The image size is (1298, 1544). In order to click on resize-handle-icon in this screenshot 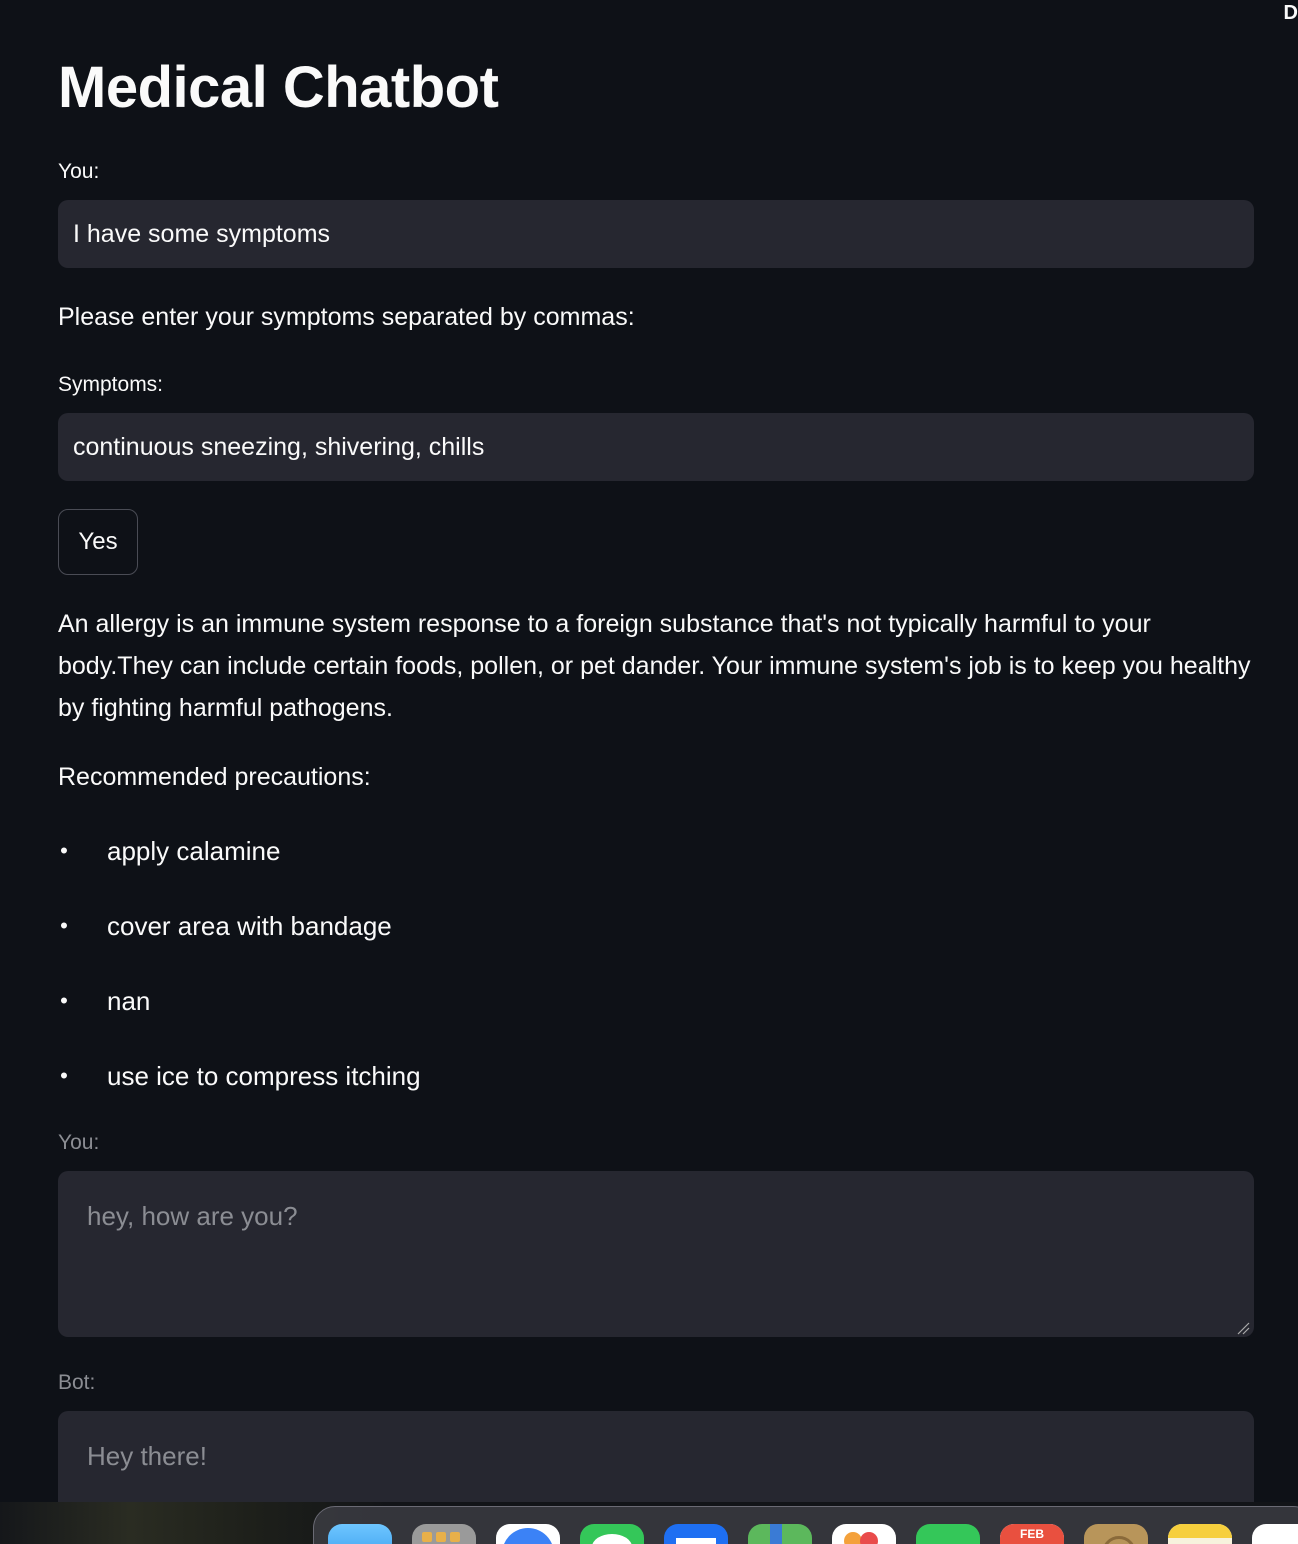, I will do `click(1243, 1328)`.